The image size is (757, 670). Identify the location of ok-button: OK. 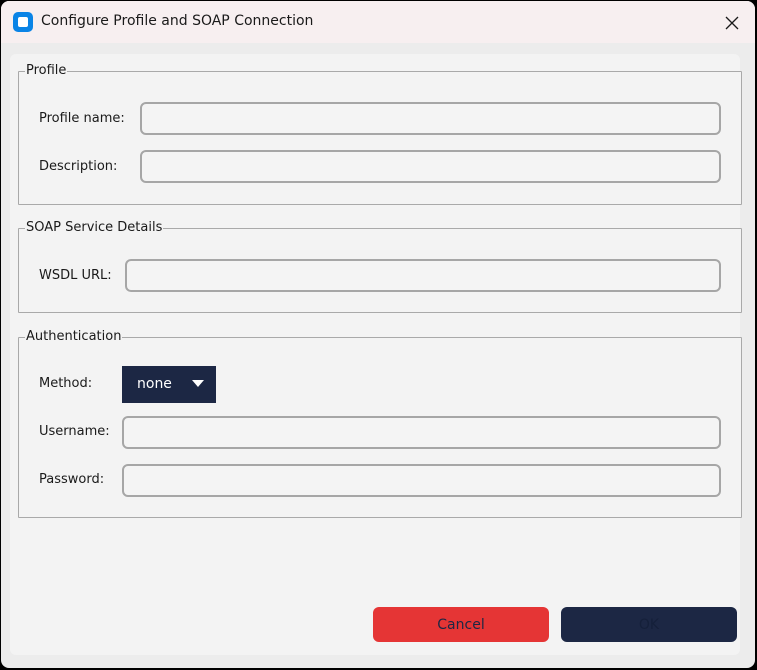
(649, 624).